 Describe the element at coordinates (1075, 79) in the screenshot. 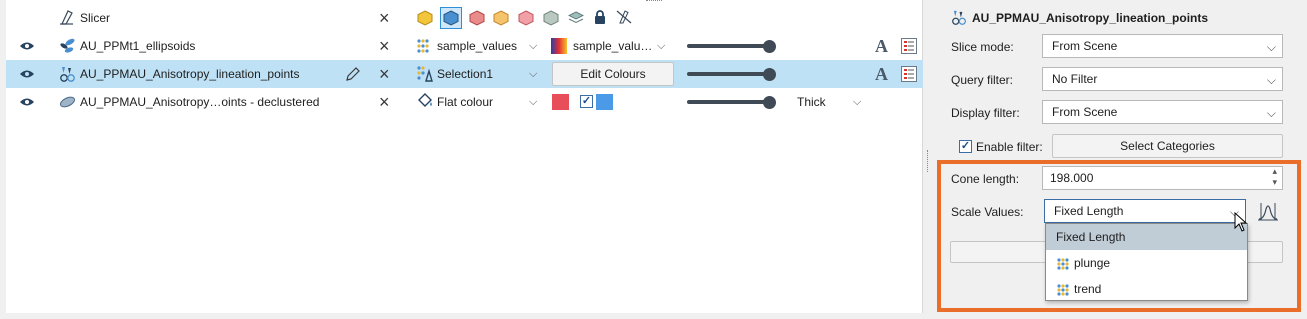

I see `query-filter-value: No Filter` at that location.